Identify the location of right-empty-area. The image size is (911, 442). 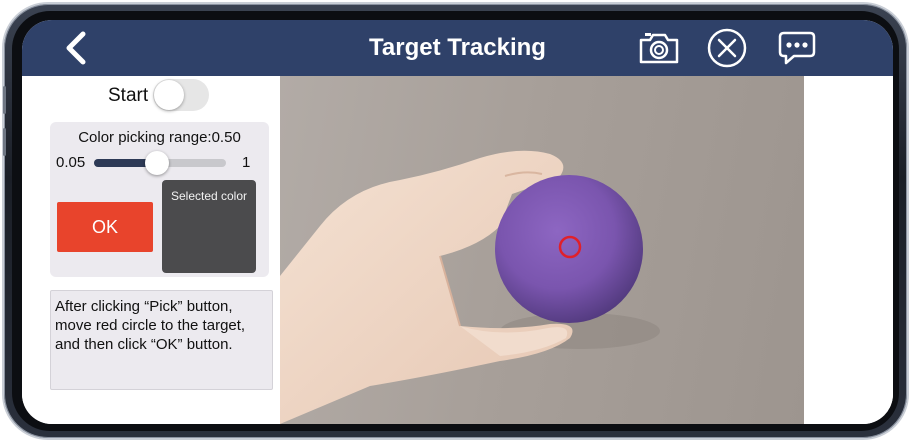
(848, 250).